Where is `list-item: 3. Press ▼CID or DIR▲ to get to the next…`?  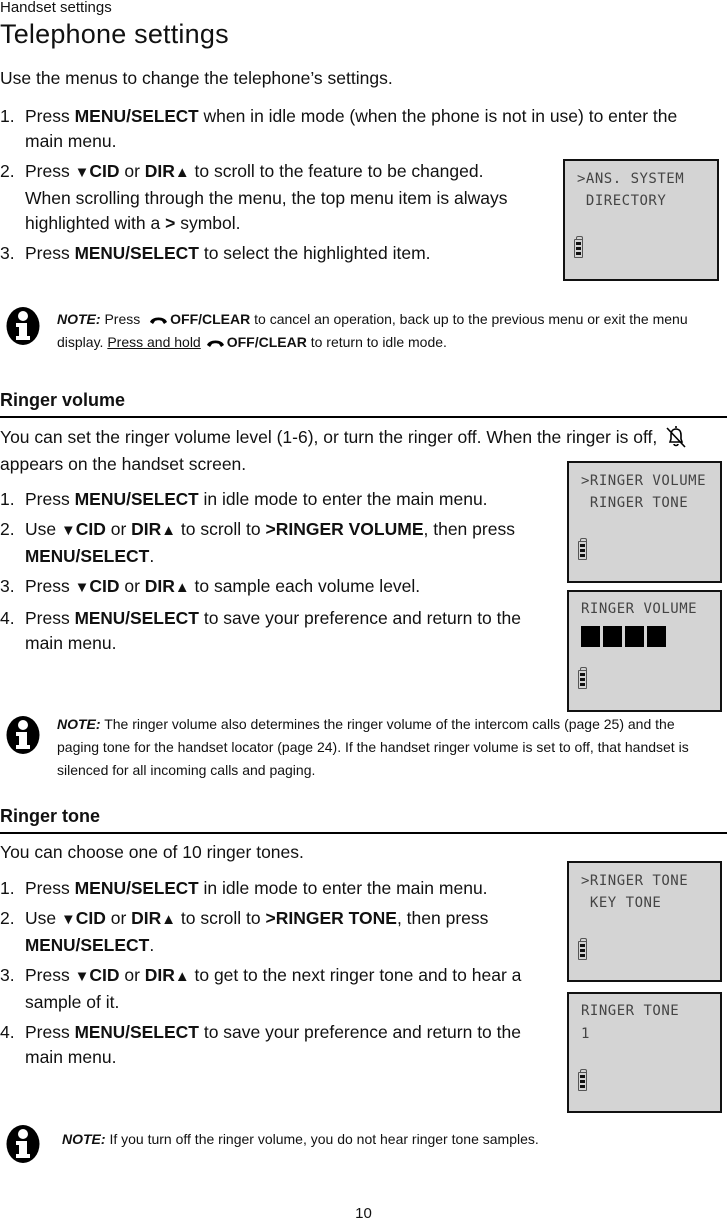 list-item: 3. Press ▼CID or DIR▲ to get to the next… is located at coordinates (261, 988).